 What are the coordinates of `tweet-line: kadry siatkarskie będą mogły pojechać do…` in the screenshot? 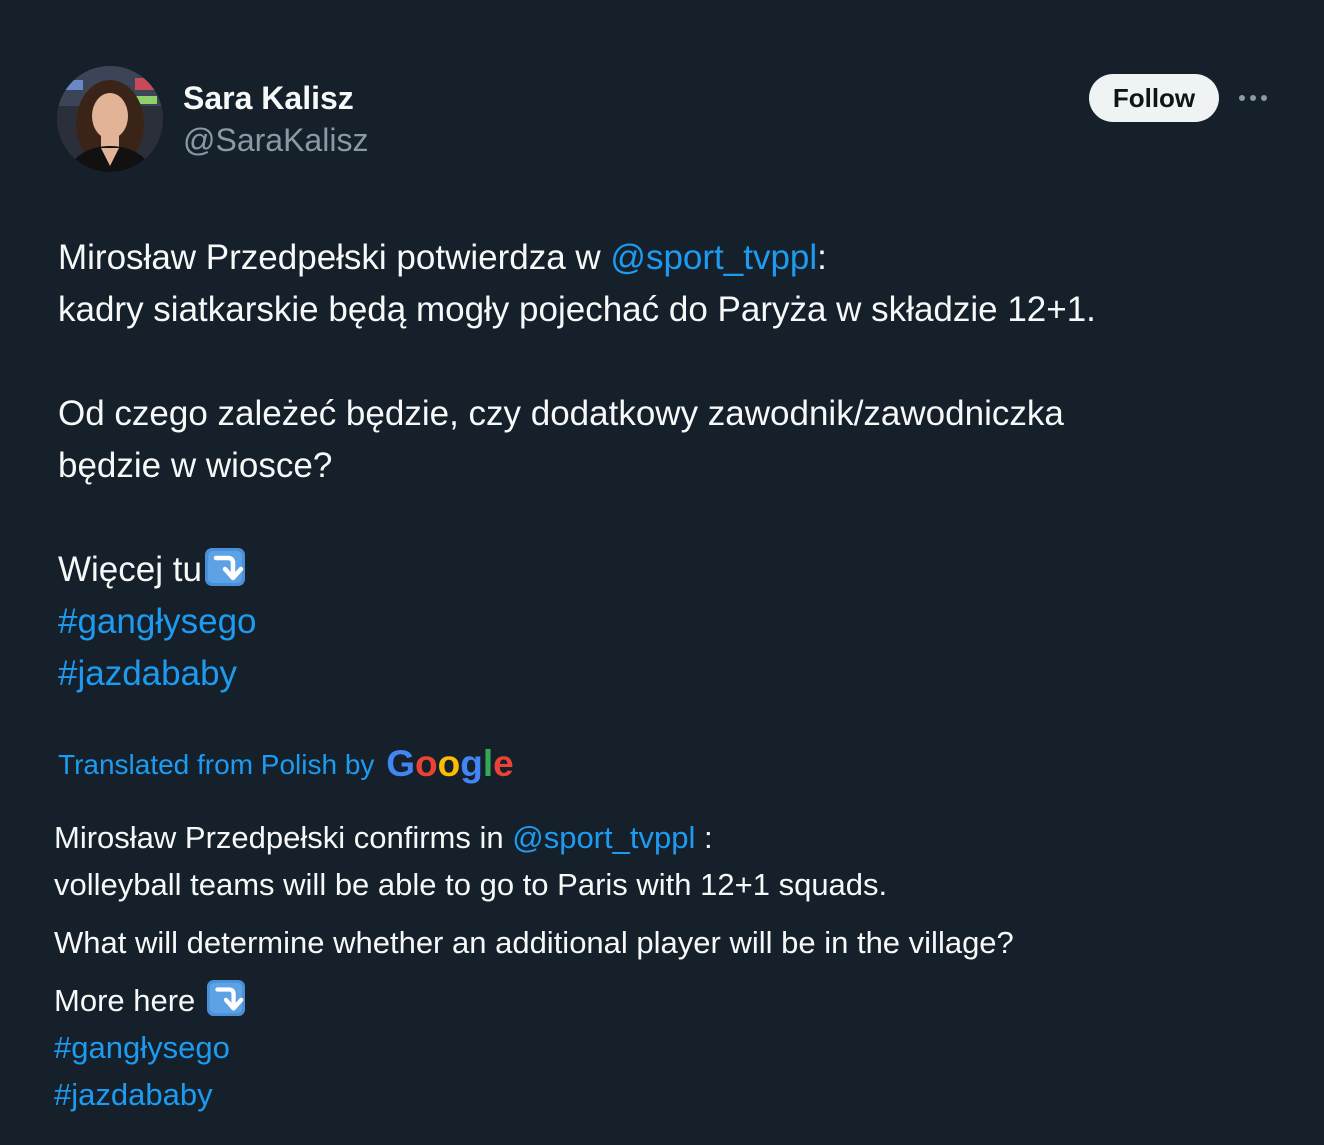 It's located at (577, 309).